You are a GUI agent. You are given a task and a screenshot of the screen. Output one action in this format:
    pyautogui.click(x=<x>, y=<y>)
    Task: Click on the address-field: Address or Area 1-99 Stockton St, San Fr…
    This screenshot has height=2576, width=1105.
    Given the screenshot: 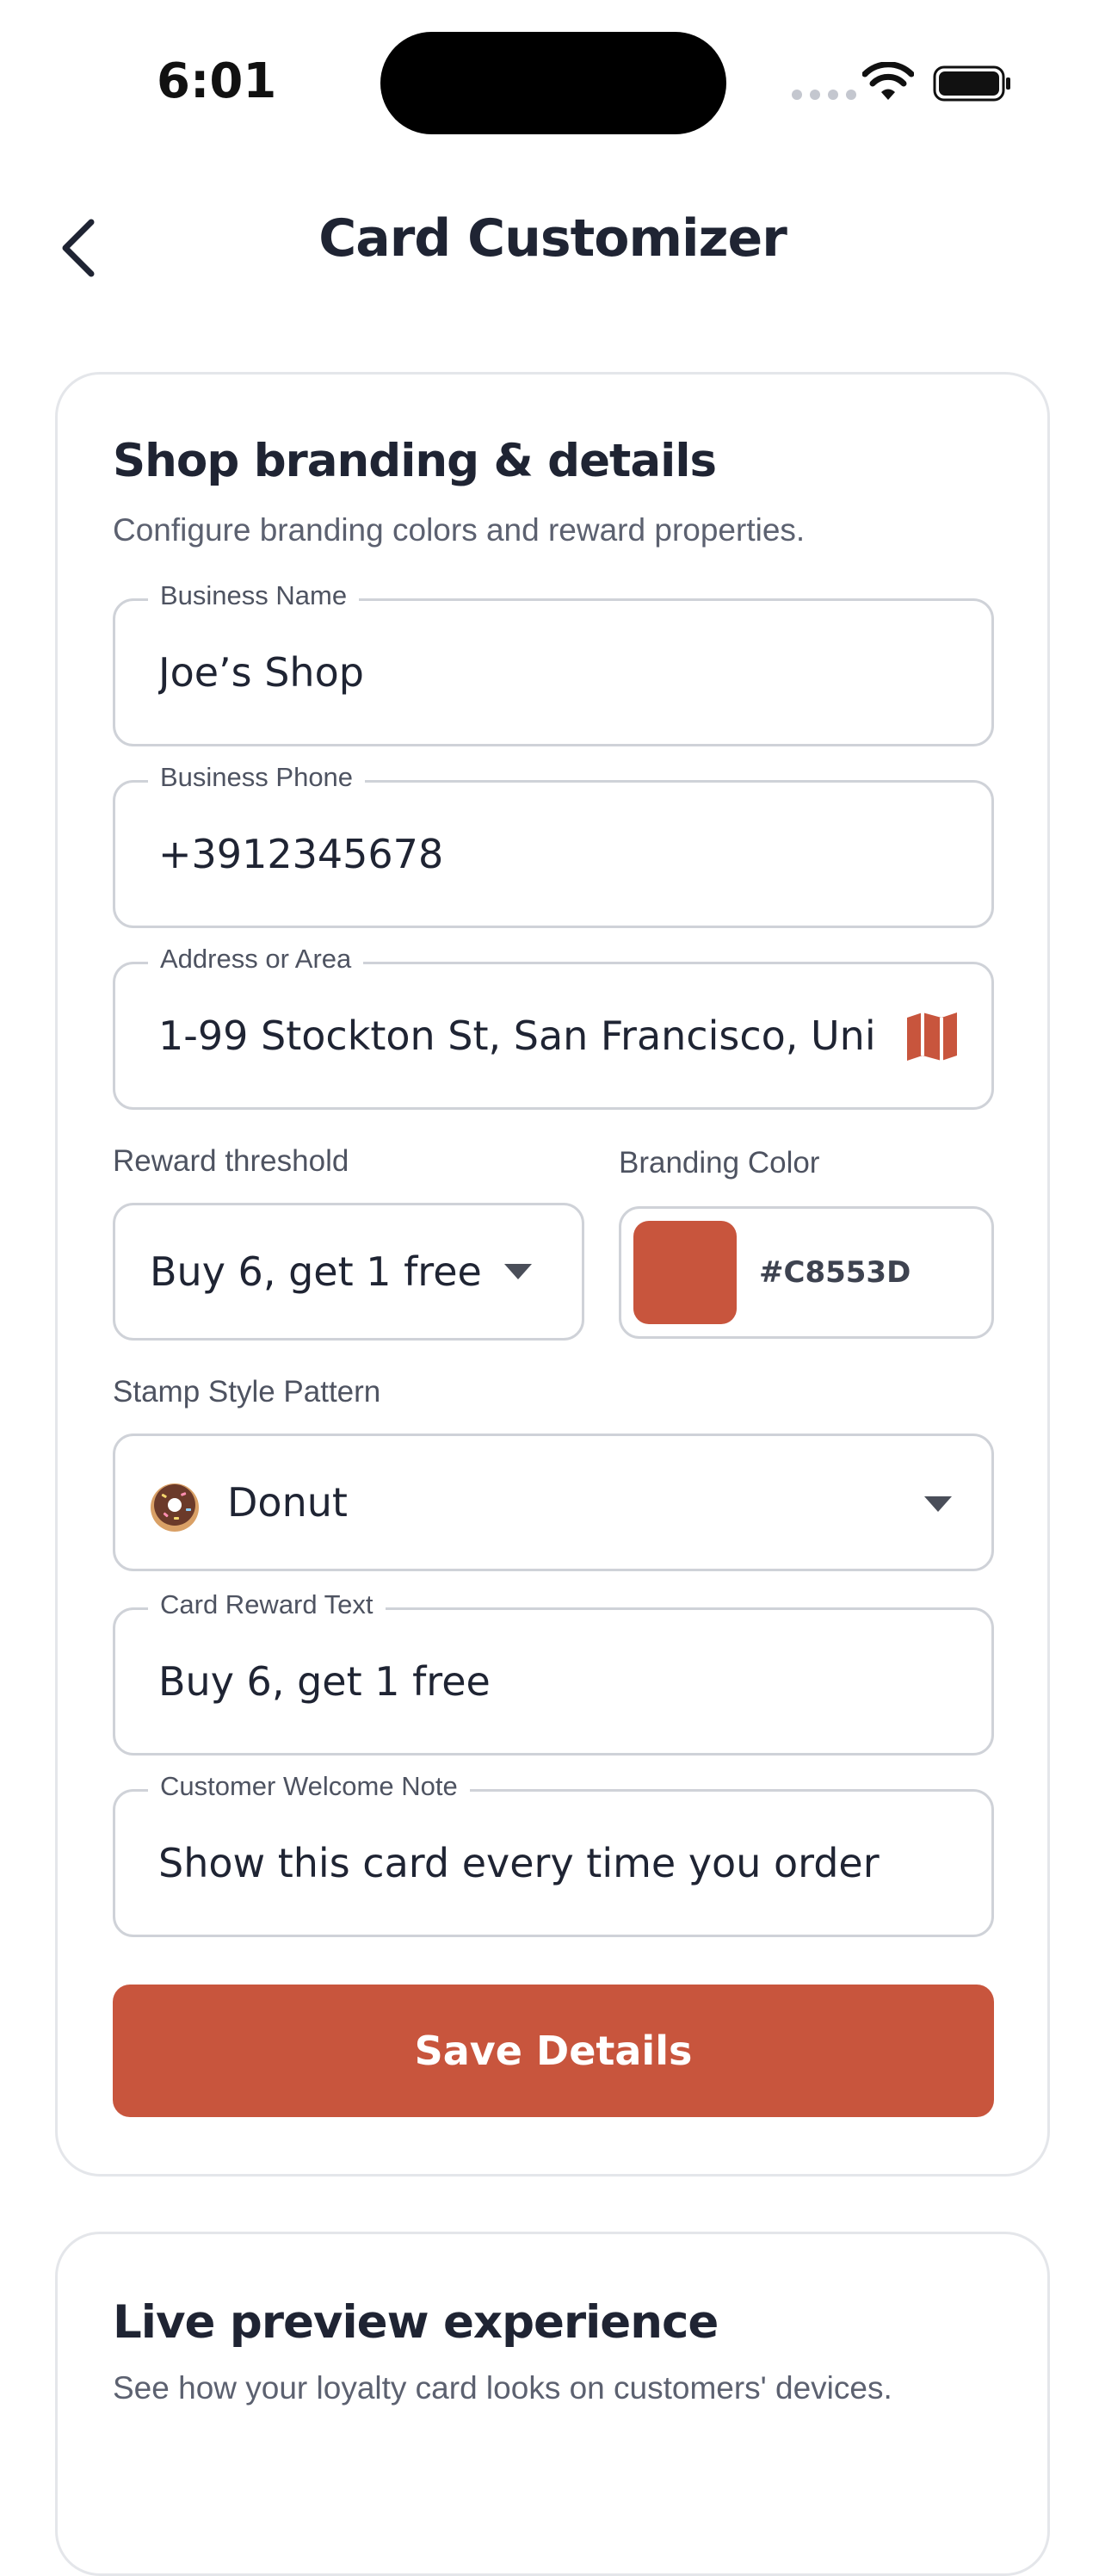 What is the action you would take?
    pyautogui.click(x=553, y=1027)
    